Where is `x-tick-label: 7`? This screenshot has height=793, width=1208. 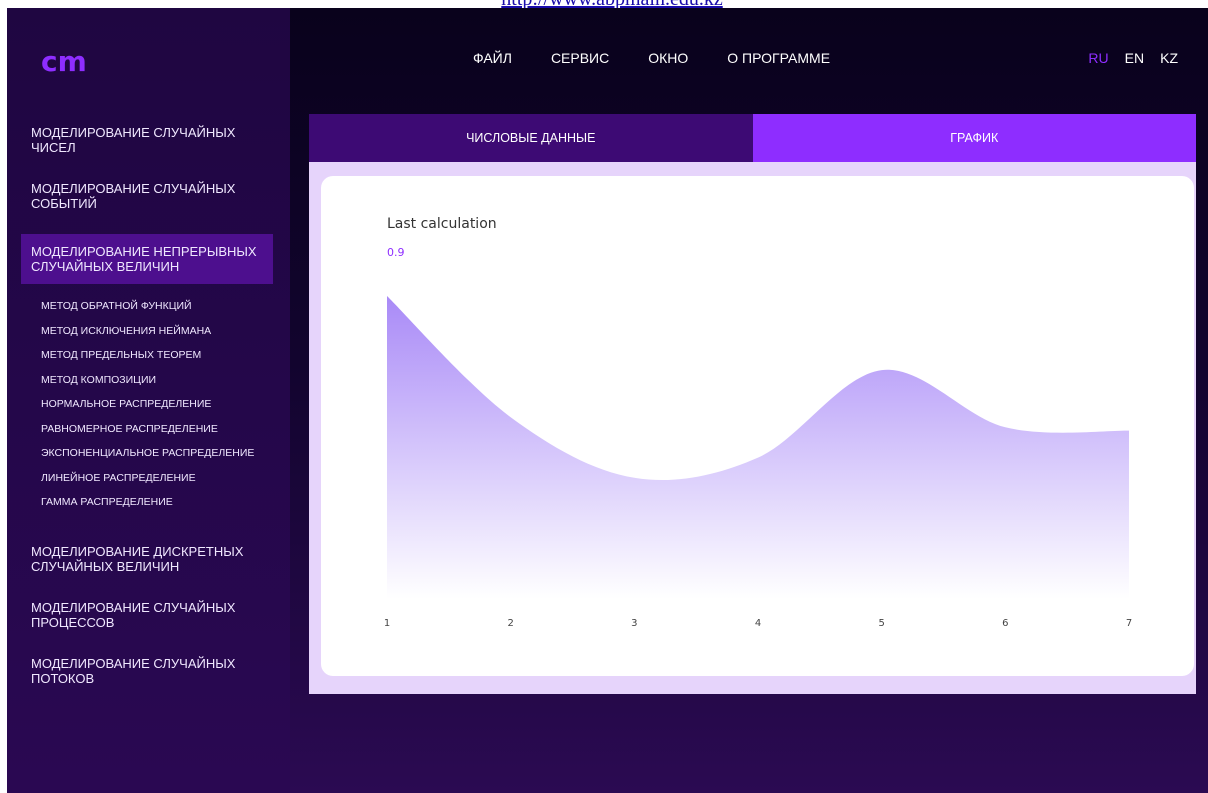
x-tick-label: 7 is located at coordinates (1129, 623).